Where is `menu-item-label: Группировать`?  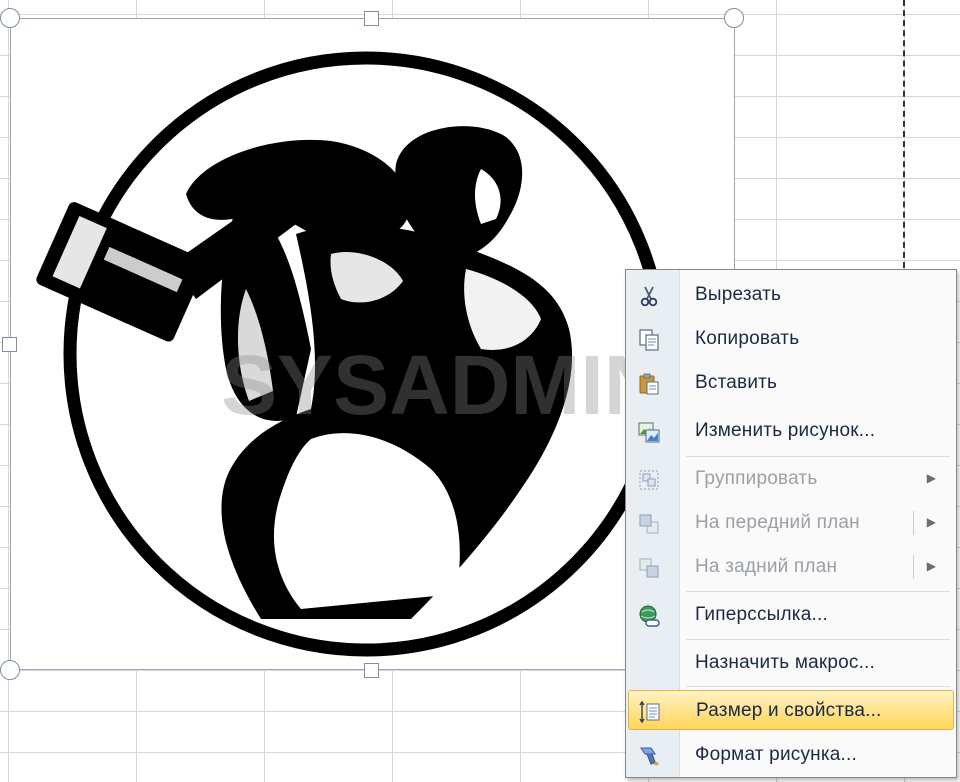
menu-item-label: Группировать is located at coordinates (756, 478).